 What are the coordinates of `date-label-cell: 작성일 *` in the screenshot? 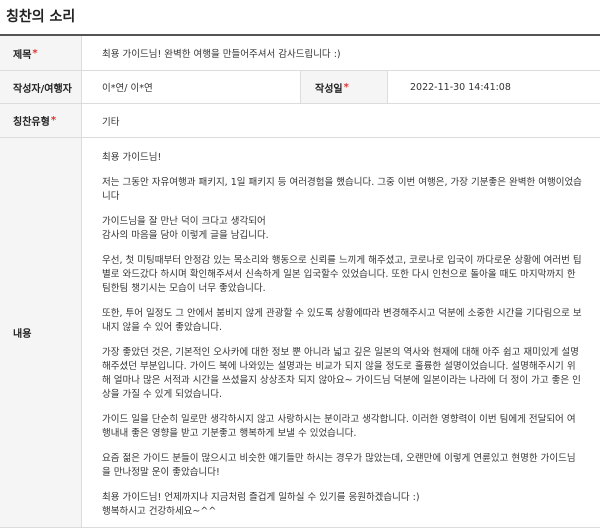 It's located at (344, 87).